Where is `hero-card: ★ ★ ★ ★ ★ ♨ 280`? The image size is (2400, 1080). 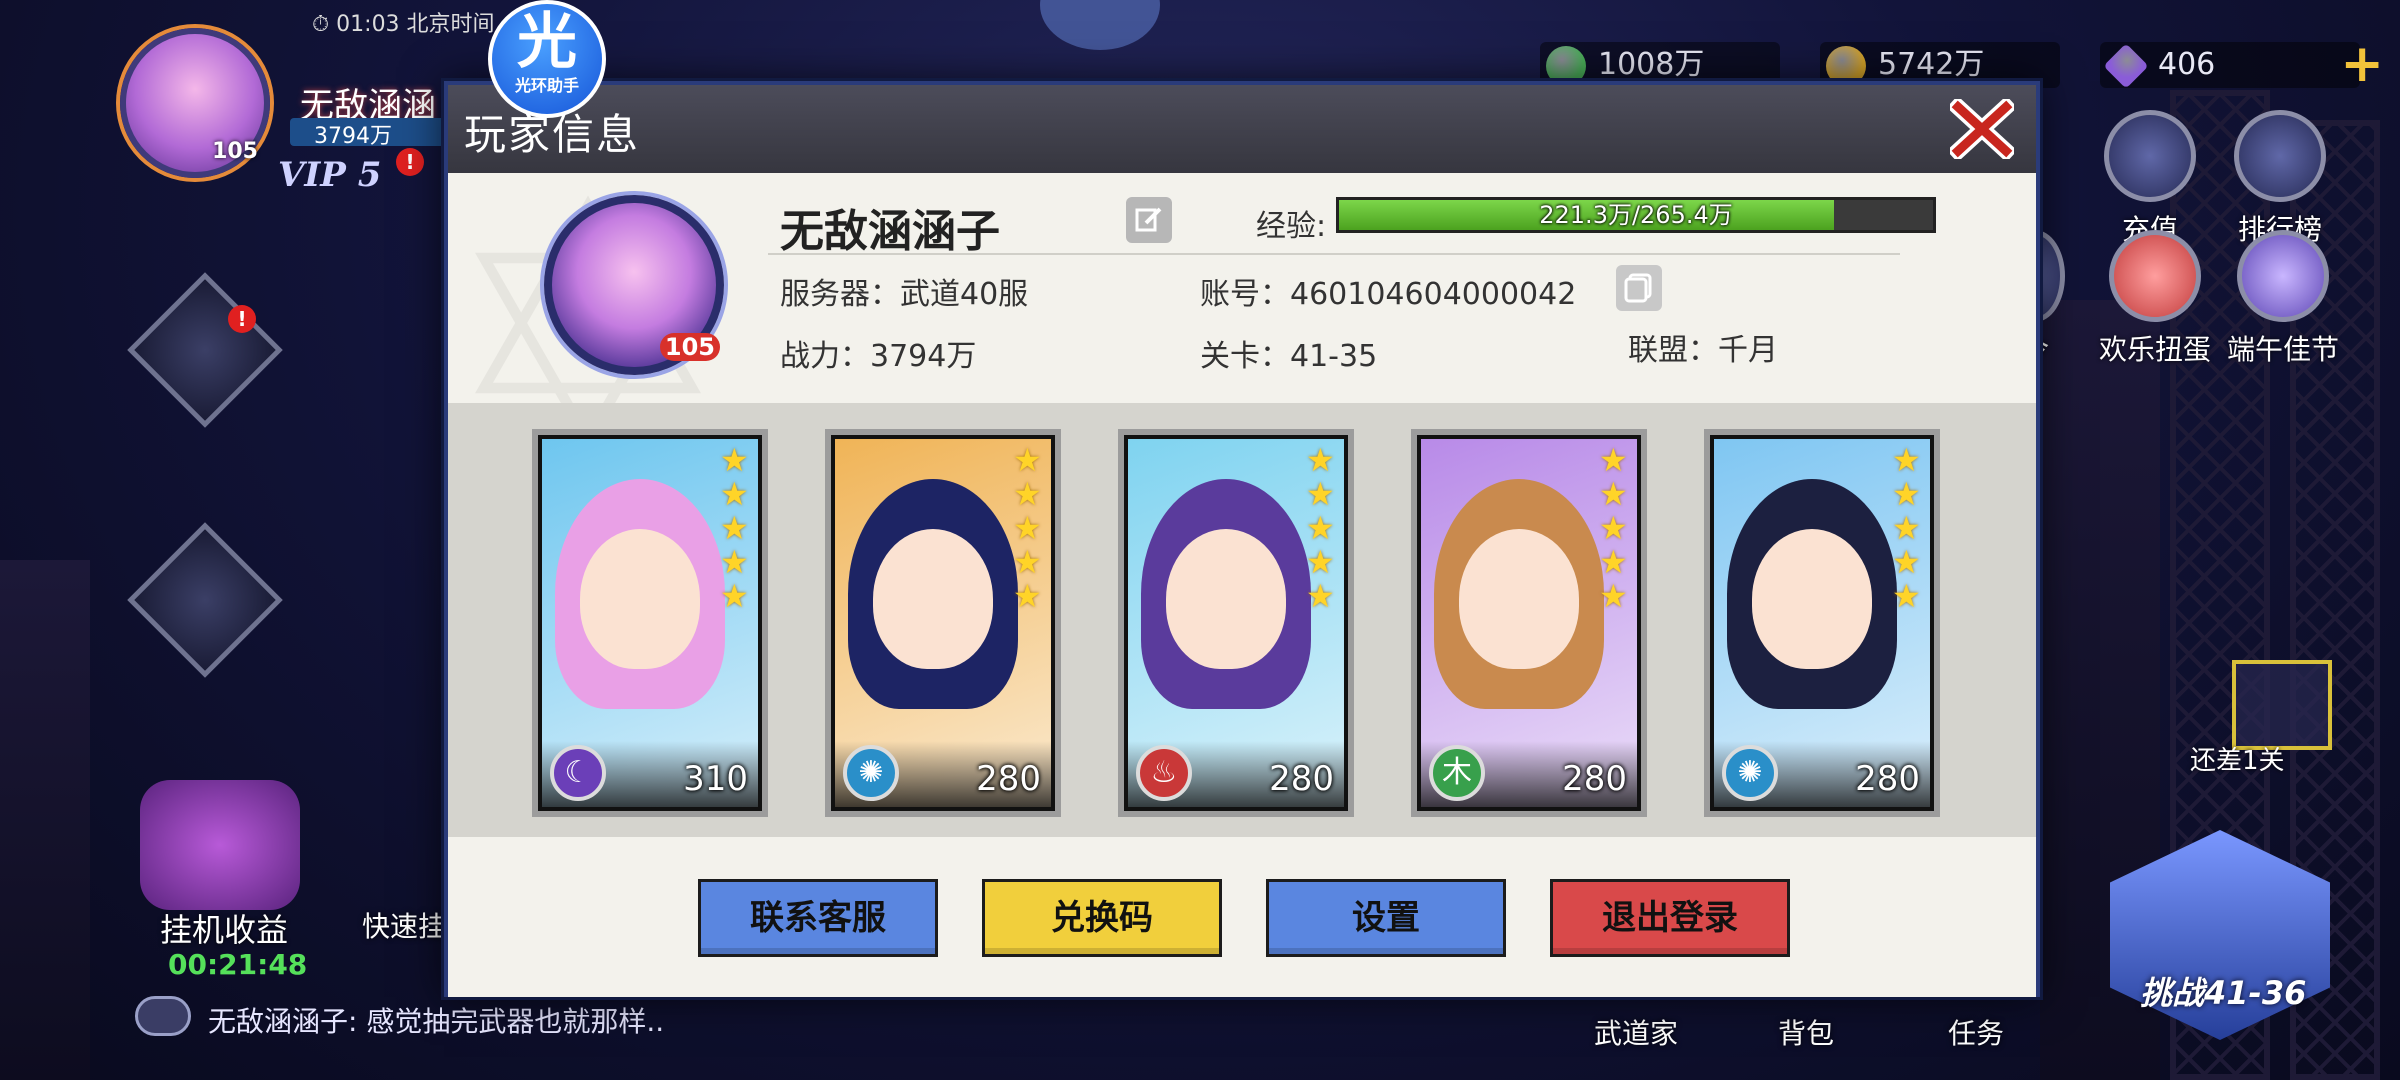 hero-card: ★ ★ ★ ★ ★ ♨ 280 is located at coordinates (1236, 623).